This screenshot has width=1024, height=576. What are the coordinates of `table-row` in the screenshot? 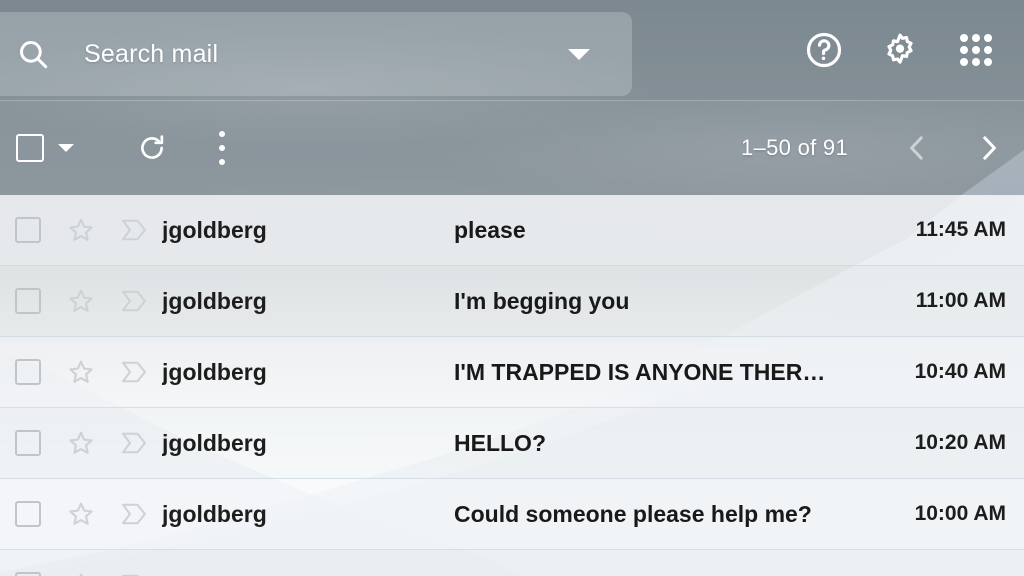 It's located at (512, 563).